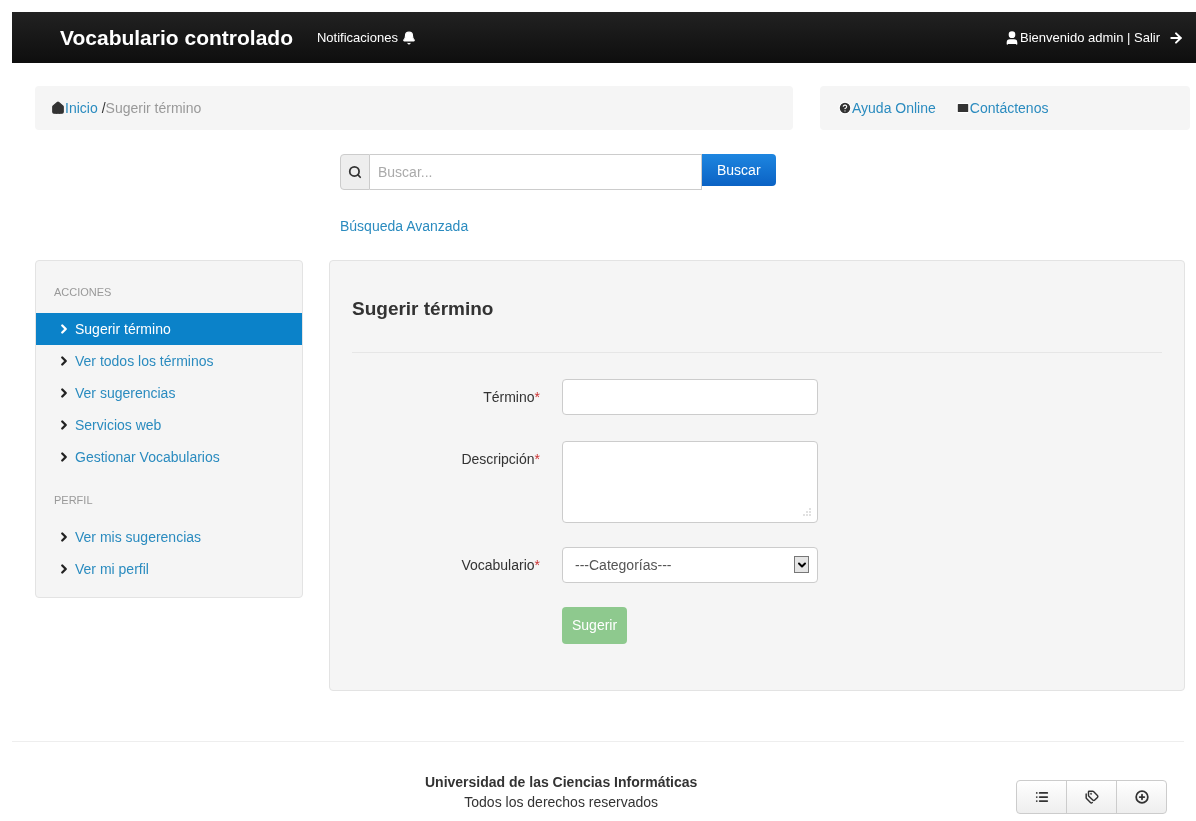 The image size is (1196, 821). What do you see at coordinates (169, 537) in the screenshot?
I see `sidebar-item: Ver mis sugerencias` at bounding box center [169, 537].